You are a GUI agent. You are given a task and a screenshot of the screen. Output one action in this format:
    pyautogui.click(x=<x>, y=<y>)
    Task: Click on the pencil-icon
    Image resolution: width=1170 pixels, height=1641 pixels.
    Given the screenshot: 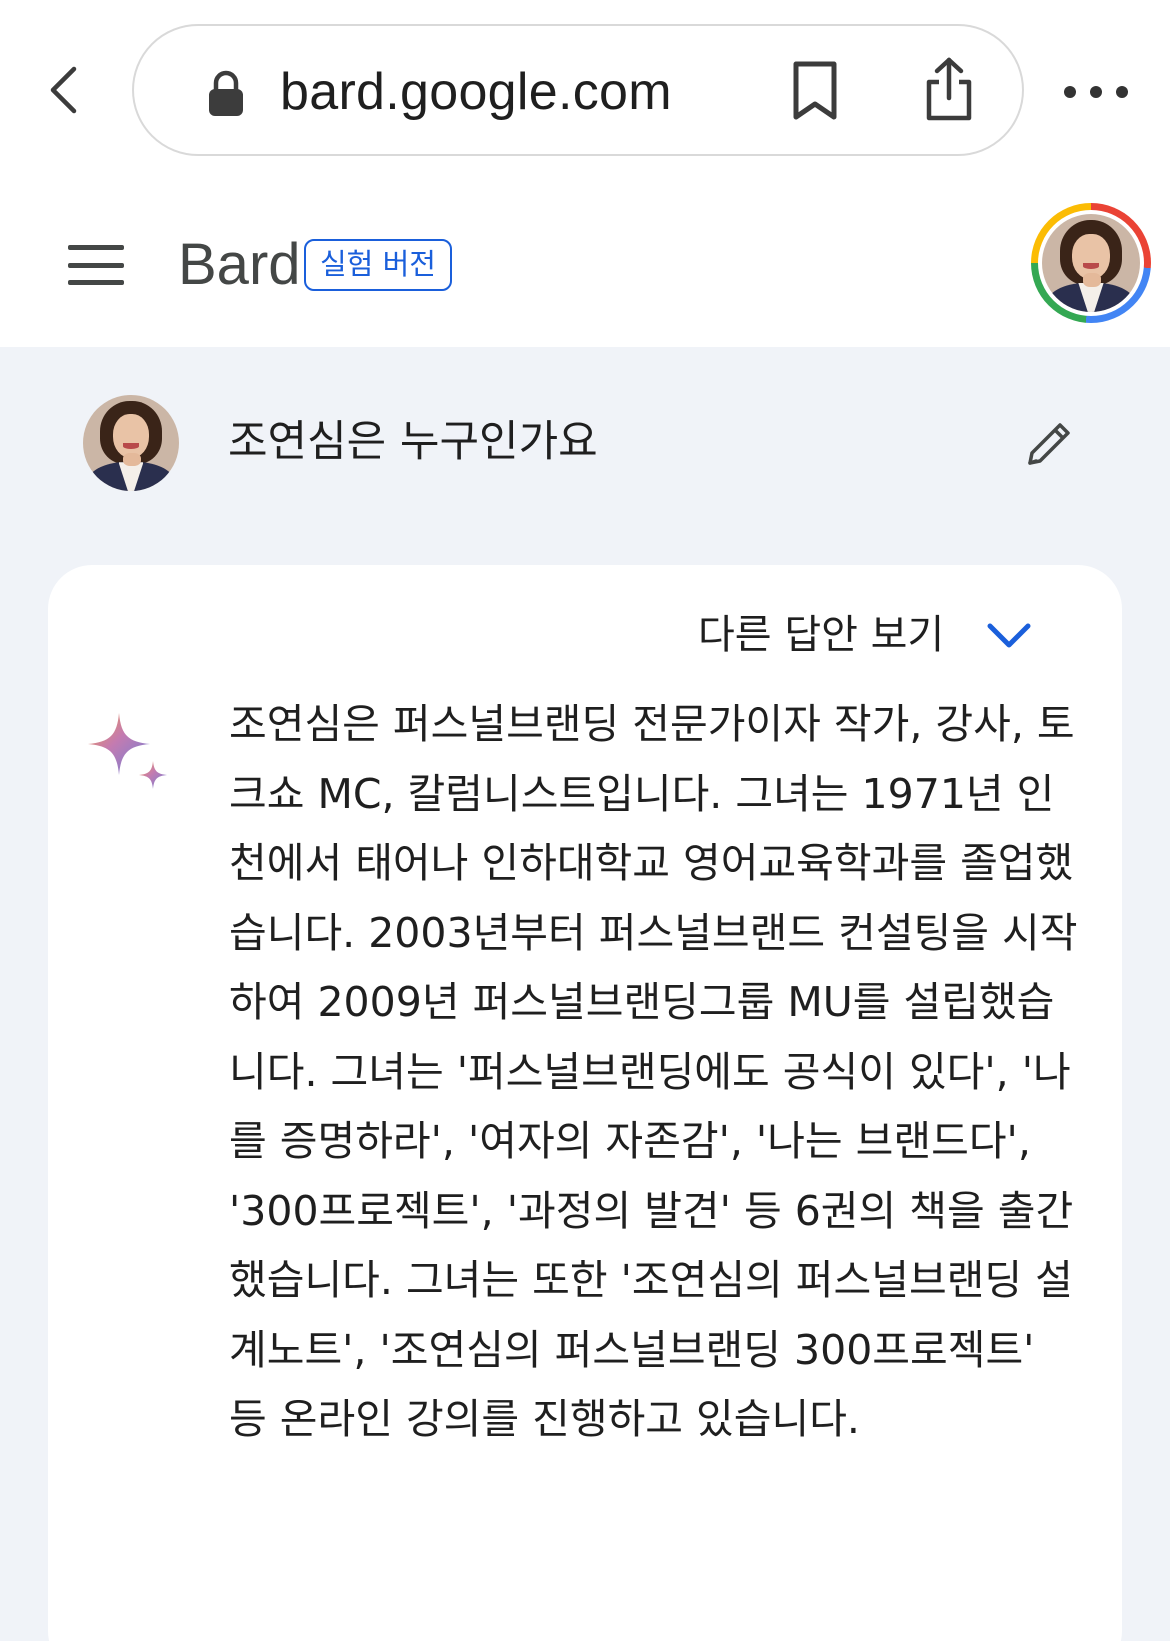 What is the action you would take?
    pyautogui.click(x=1049, y=444)
    